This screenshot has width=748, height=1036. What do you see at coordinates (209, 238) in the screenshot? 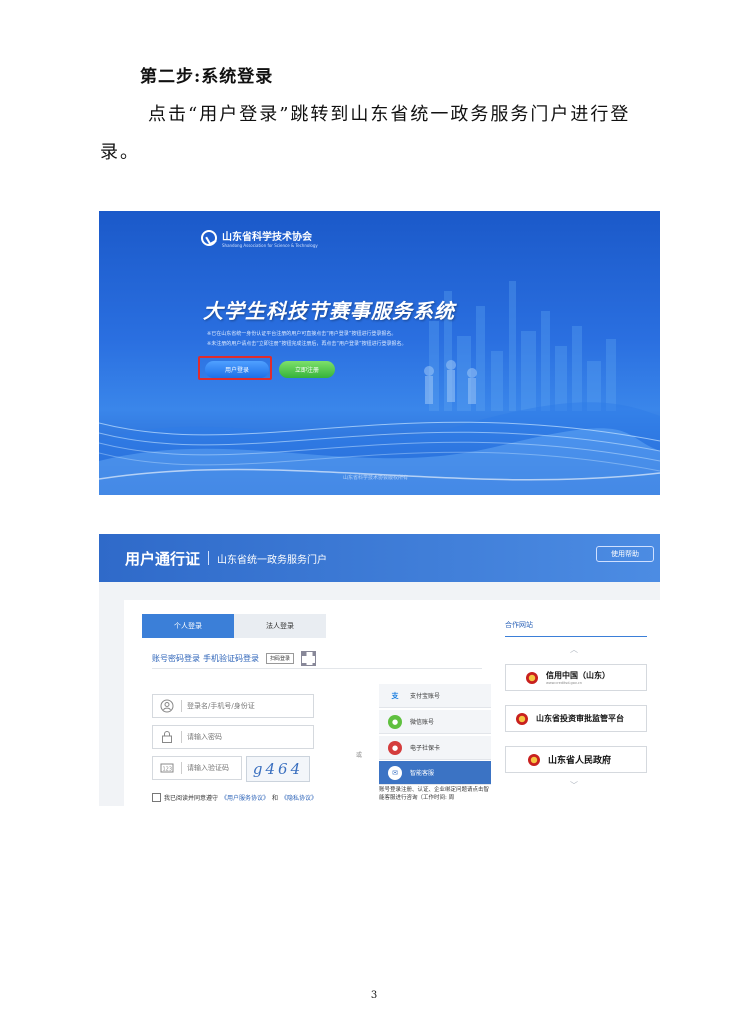
I see `association-emblem-icon` at bounding box center [209, 238].